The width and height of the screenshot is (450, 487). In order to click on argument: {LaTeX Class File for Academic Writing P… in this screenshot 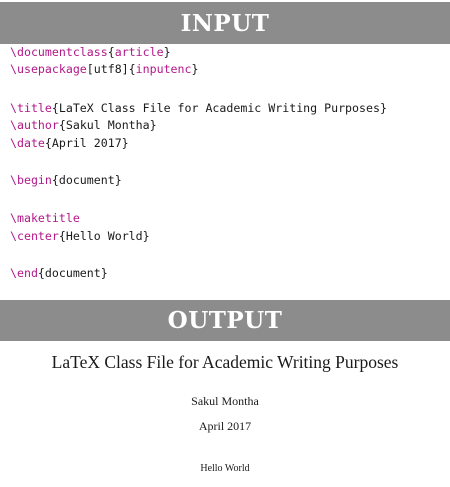, I will do `click(219, 108)`.